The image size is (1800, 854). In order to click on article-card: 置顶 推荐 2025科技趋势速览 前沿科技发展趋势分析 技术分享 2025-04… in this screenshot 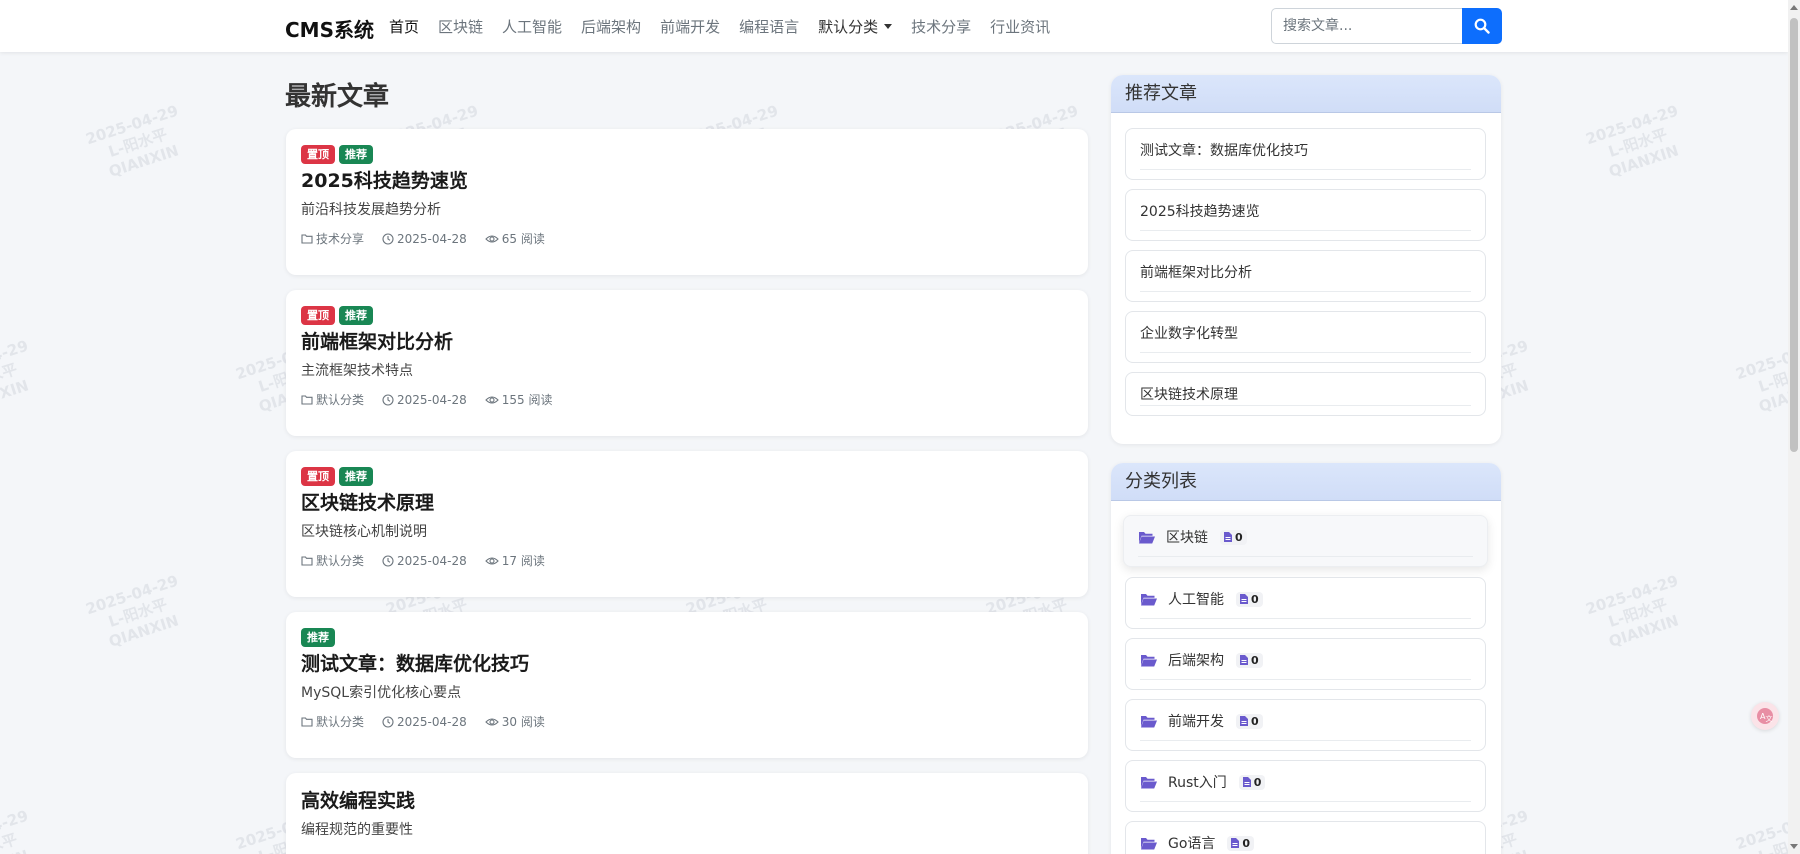, I will do `click(687, 202)`.